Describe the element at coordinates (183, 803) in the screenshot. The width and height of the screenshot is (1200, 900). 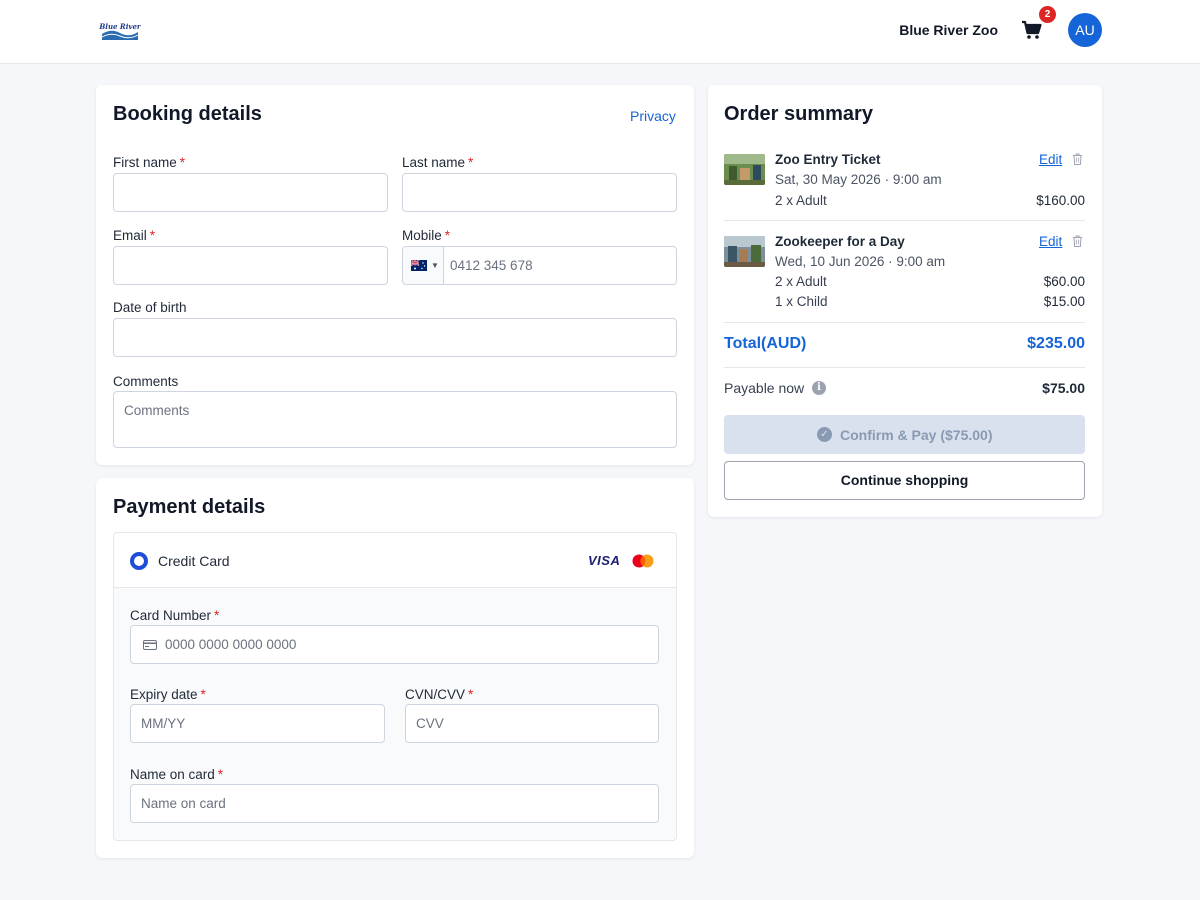
I see `name-on-card-placeholder: Name on card` at that location.